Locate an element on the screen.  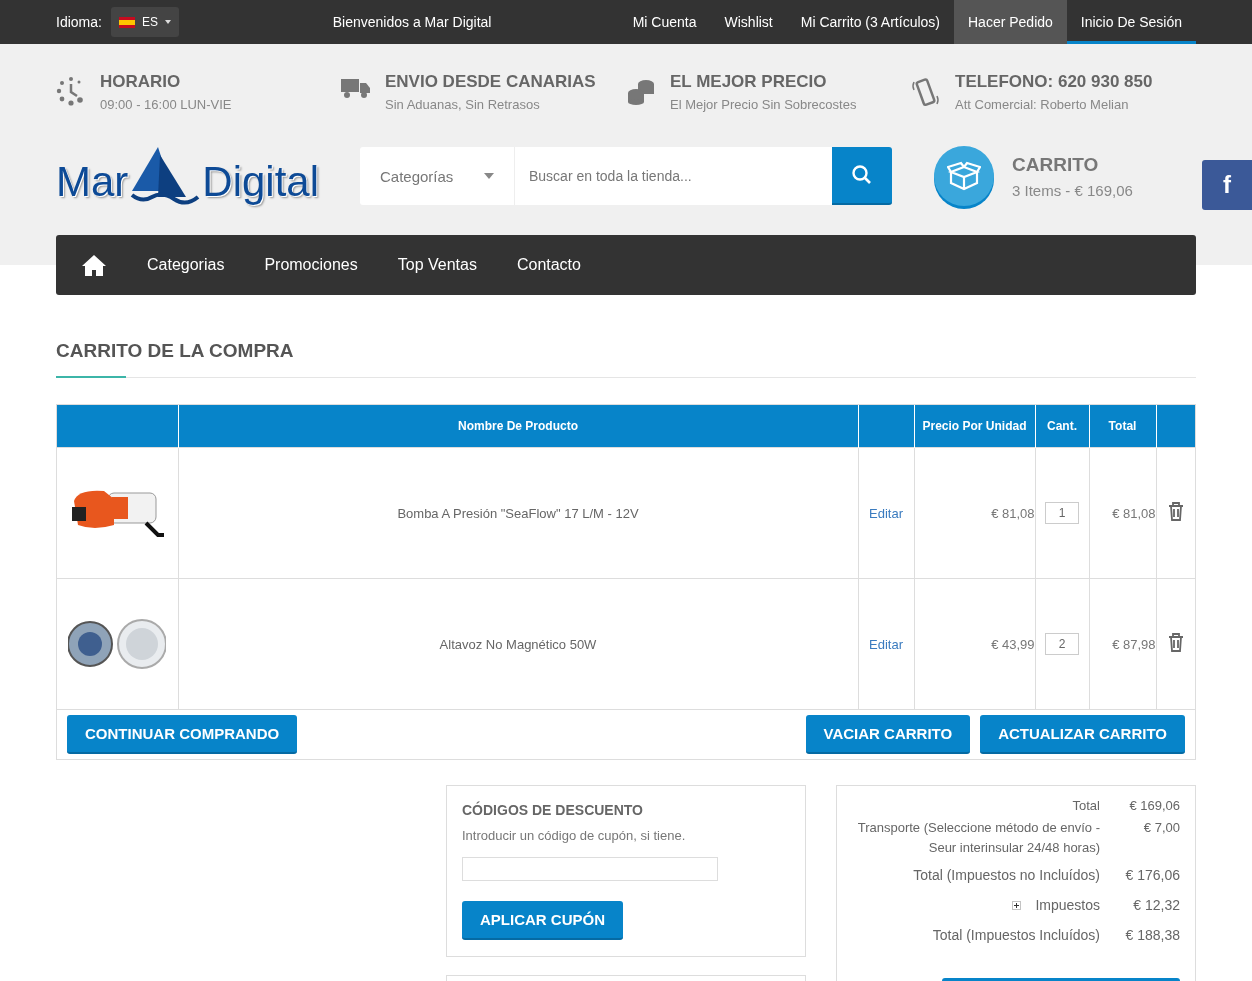
cart-title: CARRITO is located at coordinates (1056, 164).